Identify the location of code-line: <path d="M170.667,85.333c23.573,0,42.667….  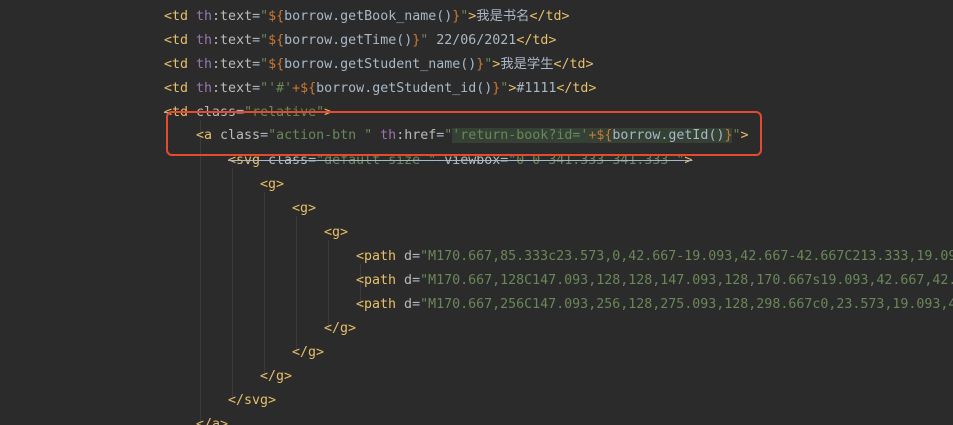
(654, 257).